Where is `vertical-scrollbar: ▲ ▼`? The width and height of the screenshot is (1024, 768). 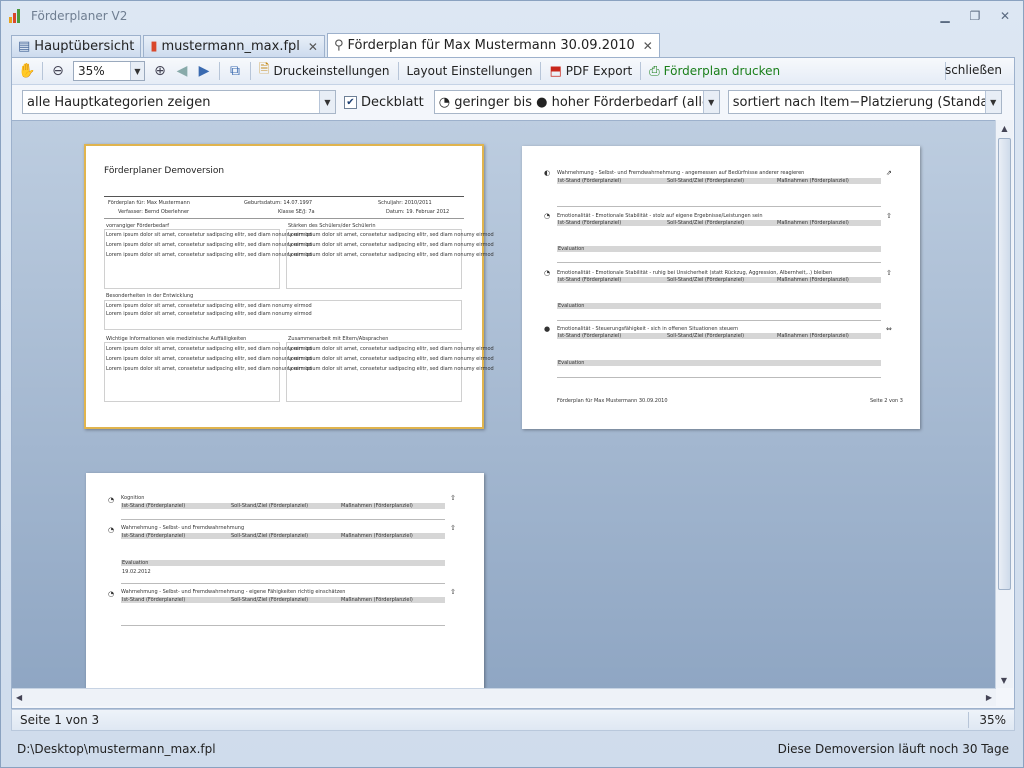
vertical-scrollbar: ▲ ▼ is located at coordinates (1004, 404).